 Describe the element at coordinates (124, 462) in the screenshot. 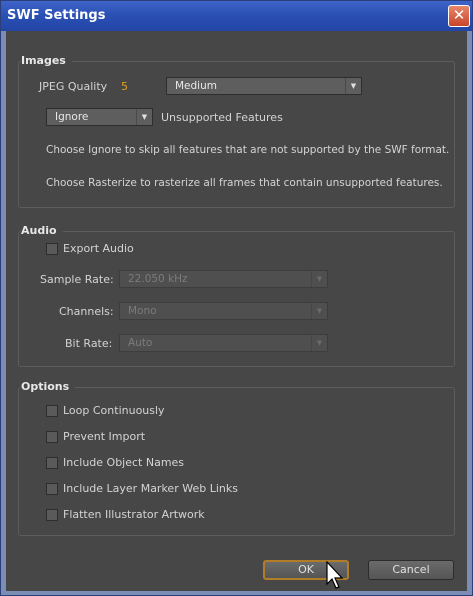

I see `include-object-names-label: Include Object Names` at that location.